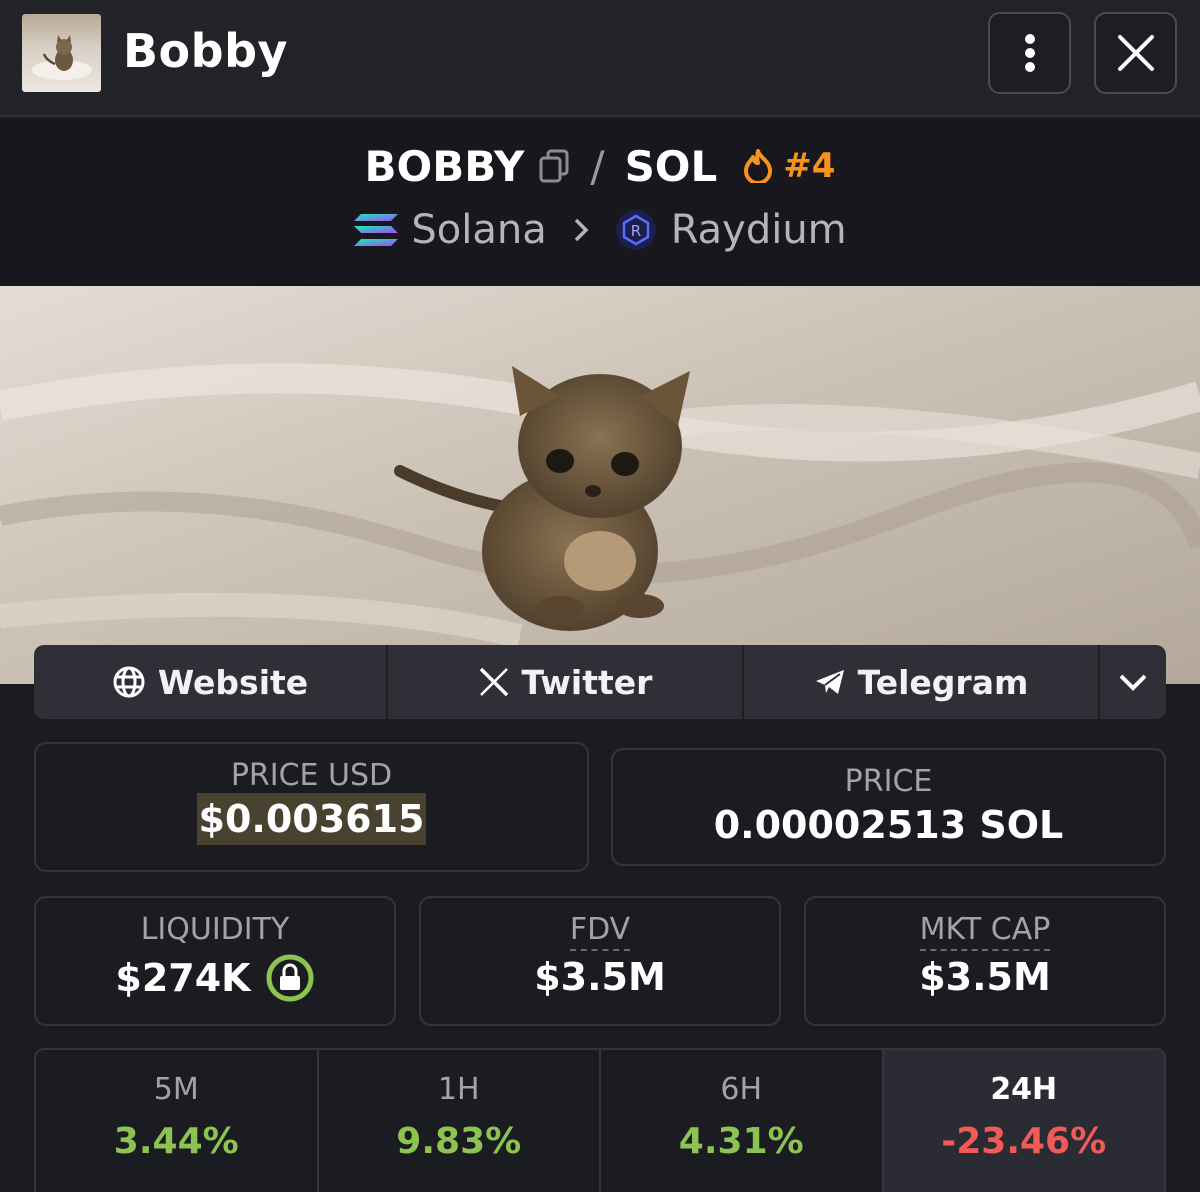 This screenshot has width=1200, height=1192. I want to click on raydium-icon: R, so click(635, 230).